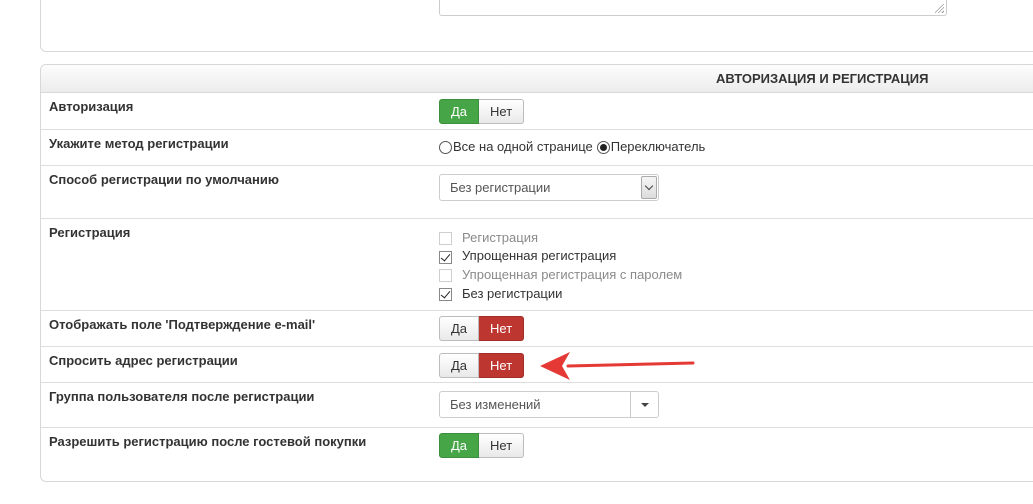 The height and width of the screenshot is (504, 1033). Describe the element at coordinates (143, 360) in the screenshot. I see `ask-address-label: Спросить адрес регистрации` at that location.